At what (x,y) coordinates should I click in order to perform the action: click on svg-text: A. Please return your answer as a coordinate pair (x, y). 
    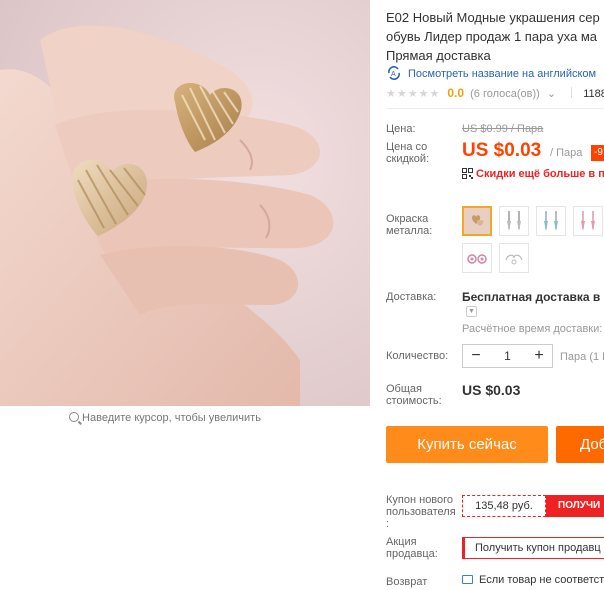
    Looking at the image, I should click on (393, 74).